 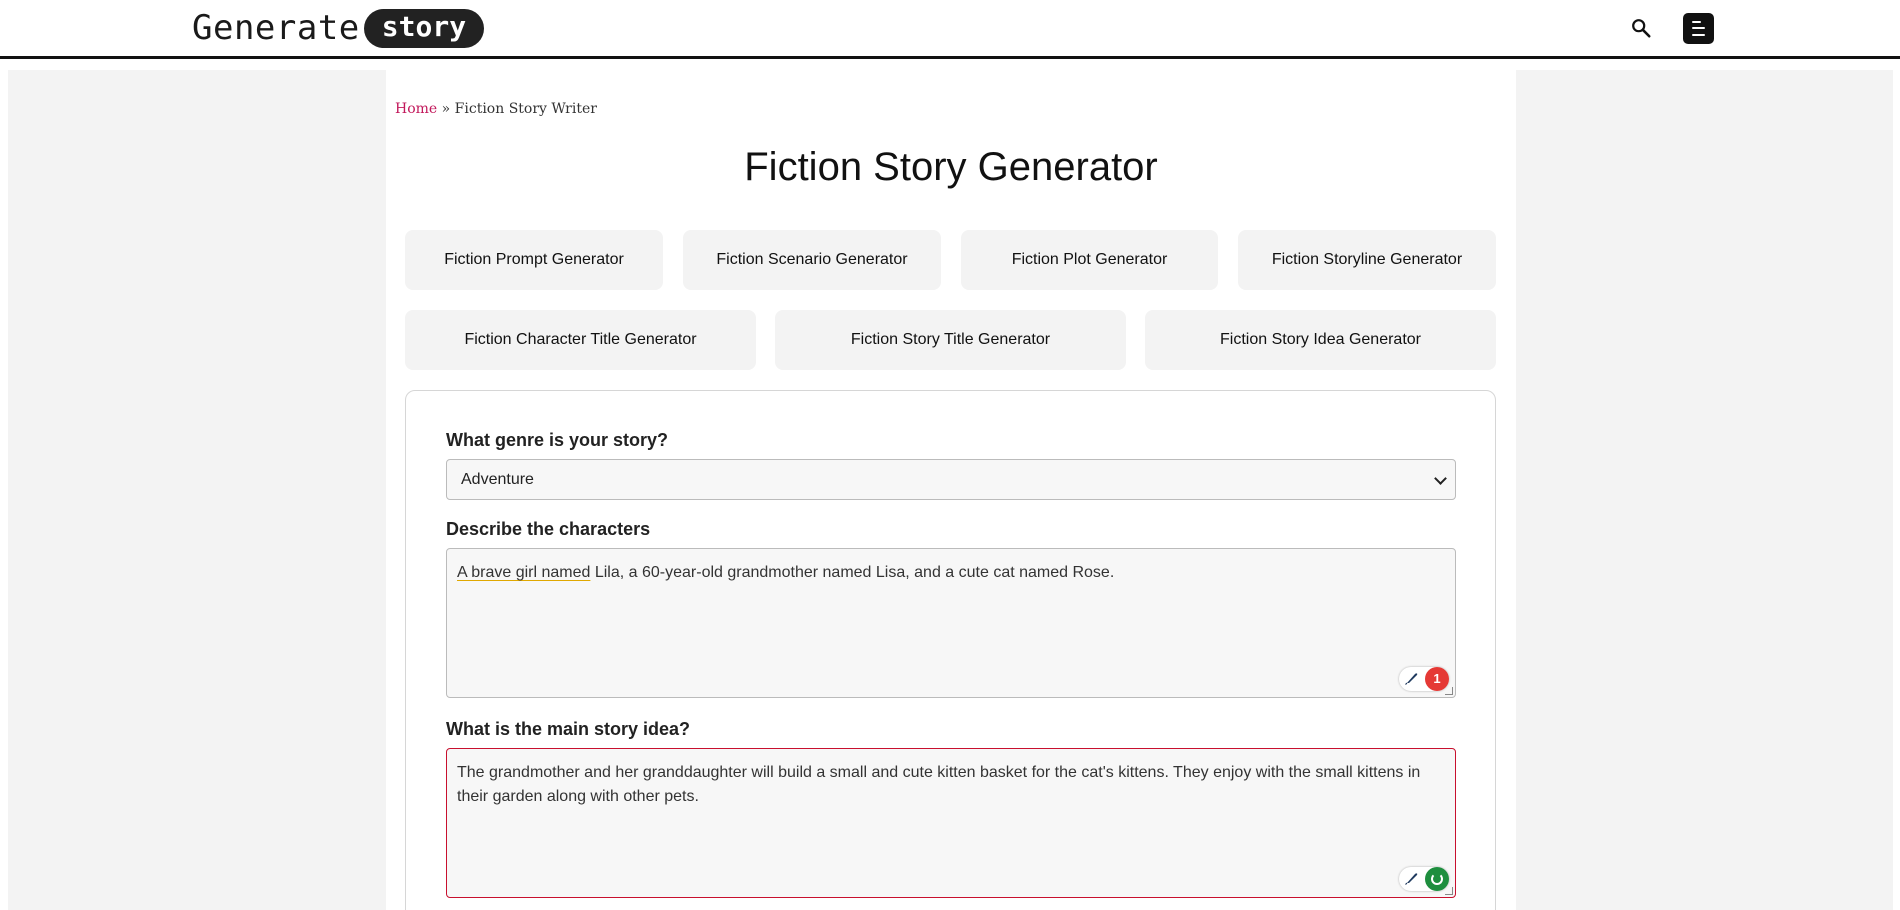 I want to click on loading-spinner-icon, so click(x=1437, y=879).